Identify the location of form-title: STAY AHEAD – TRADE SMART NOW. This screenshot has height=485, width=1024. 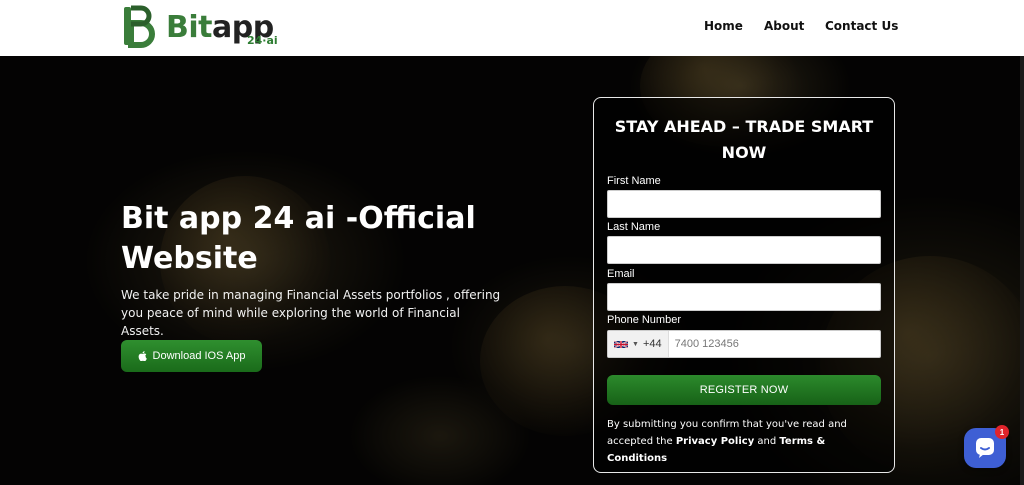
(744, 139).